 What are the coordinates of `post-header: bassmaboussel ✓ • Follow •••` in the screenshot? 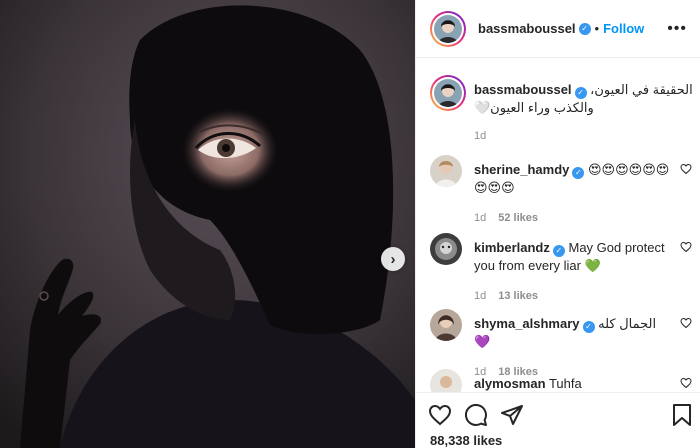 It's located at (558, 29).